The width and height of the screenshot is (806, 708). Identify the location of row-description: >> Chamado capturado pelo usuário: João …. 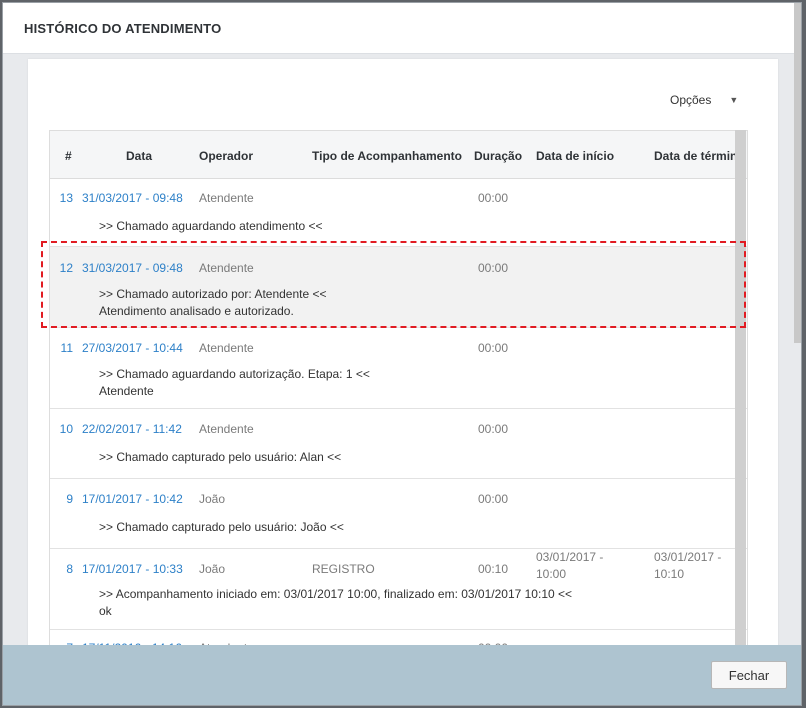
(221, 527).